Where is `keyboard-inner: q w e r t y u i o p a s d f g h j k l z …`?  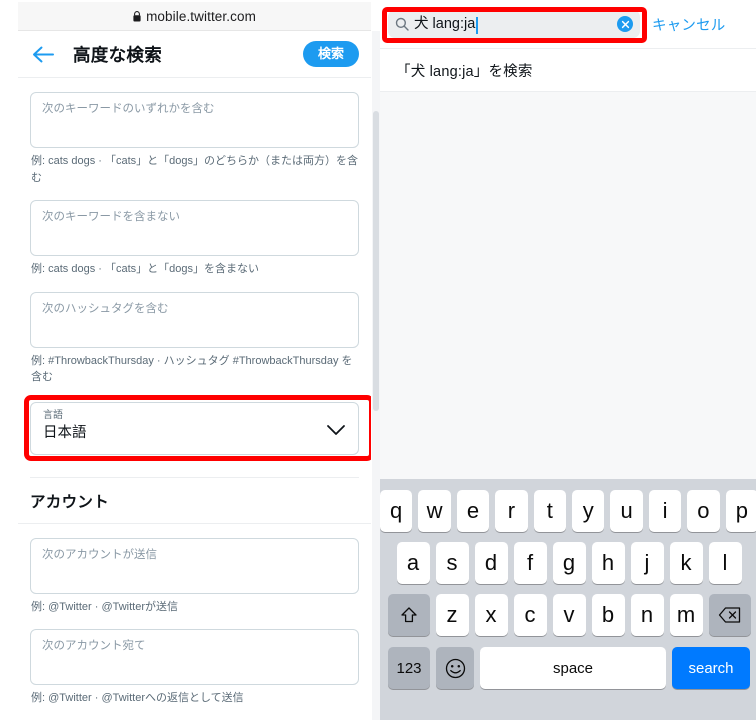
keyboard-inner: q w e r t y u i o p a s d f g h j k l z … is located at coordinates (568, 584).